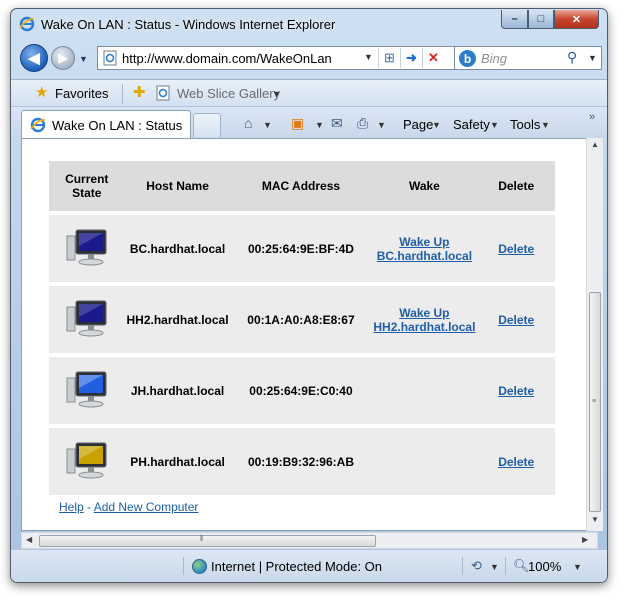 This screenshot has height=600, width=627. Describe the element at coordinates (81, 93) in the screenshot. I see `favorites-button: Favorites` at that location.